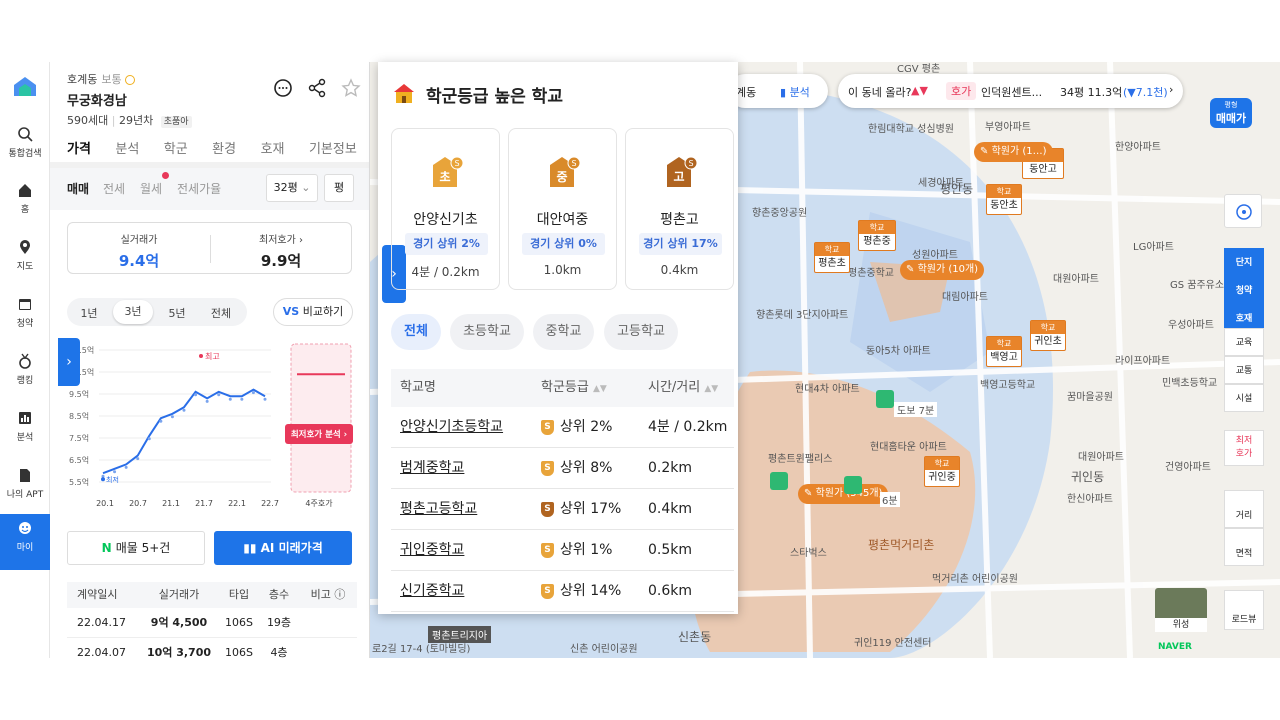  Describe the element at coordinates (25, 489) in the screenshot. I see `nav-my-apt: 나의 APT` at that location.